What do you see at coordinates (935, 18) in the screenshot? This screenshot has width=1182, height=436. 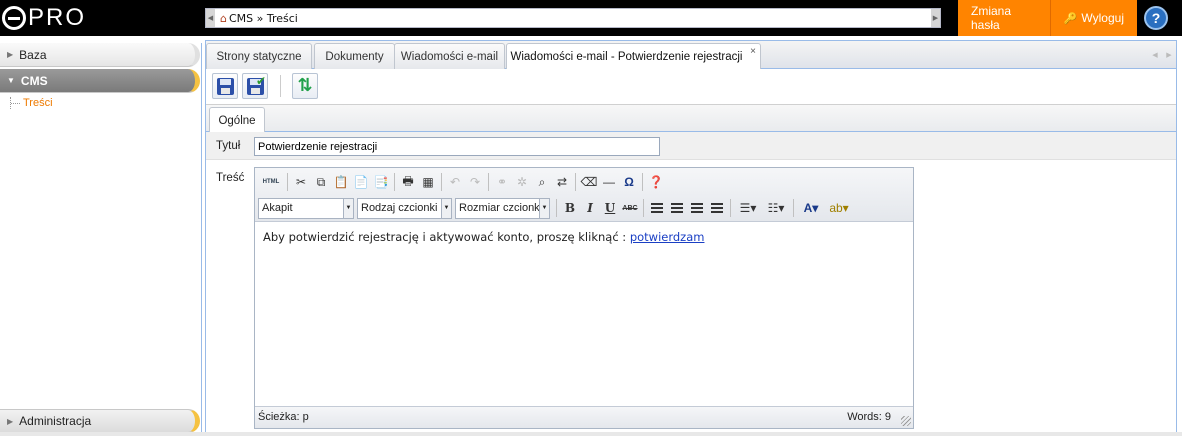 I see `breadcrumb-scroll-right-icon: ▶` at bounding box center [935, 18].